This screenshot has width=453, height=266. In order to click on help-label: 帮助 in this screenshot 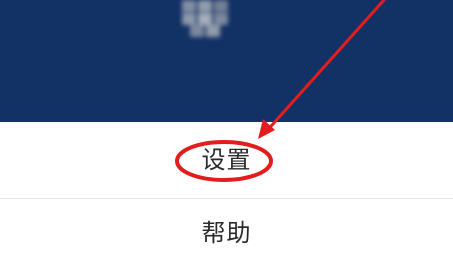, I will do `click(226, 232)`.